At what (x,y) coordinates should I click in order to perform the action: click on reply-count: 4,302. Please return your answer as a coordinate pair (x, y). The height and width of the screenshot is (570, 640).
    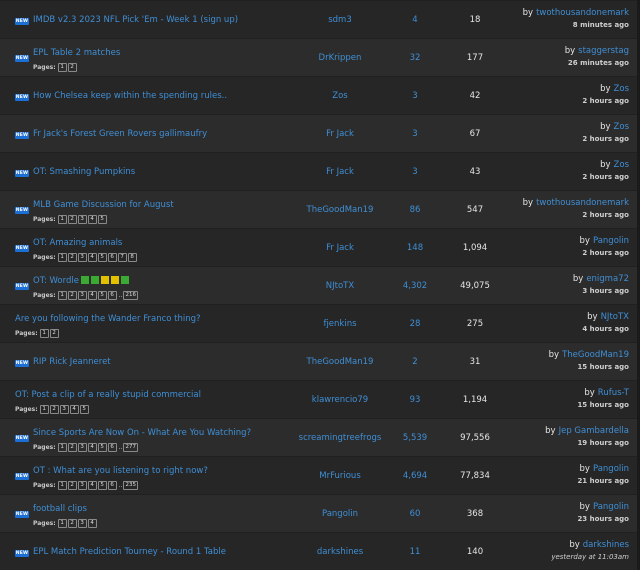
    Looking at the image, I should click on (415, 286).